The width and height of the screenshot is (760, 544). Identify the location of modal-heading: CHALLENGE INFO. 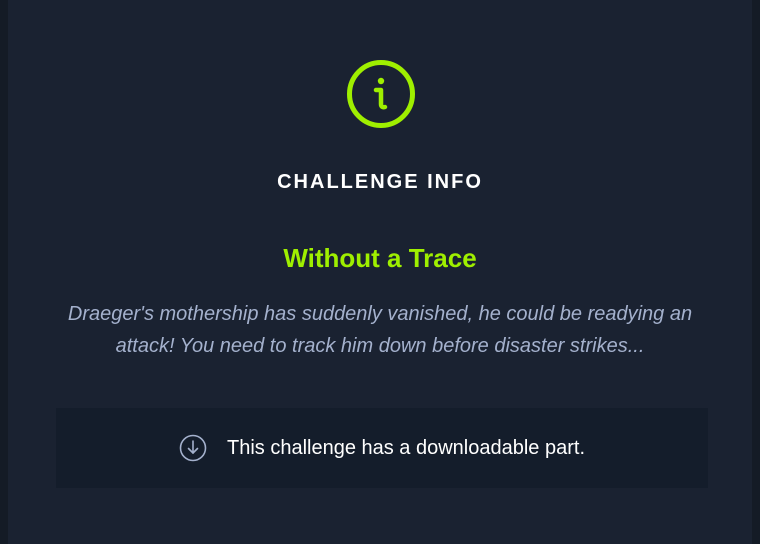
(380, 182).